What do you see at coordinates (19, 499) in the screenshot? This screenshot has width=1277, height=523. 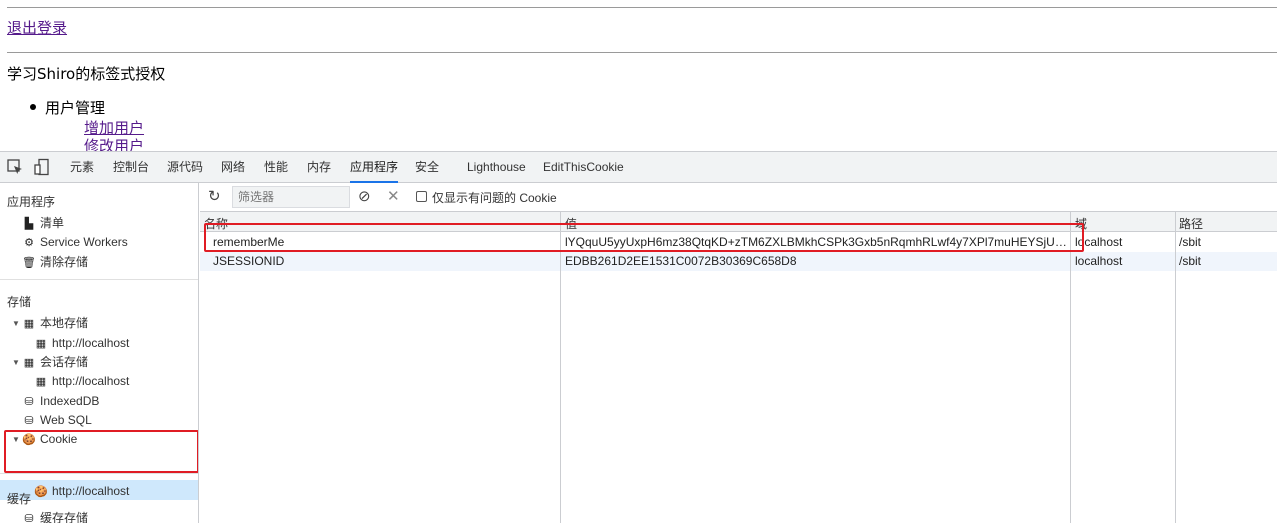 I see `section-title-cache: 缓存` at bounding box center [19, 499].